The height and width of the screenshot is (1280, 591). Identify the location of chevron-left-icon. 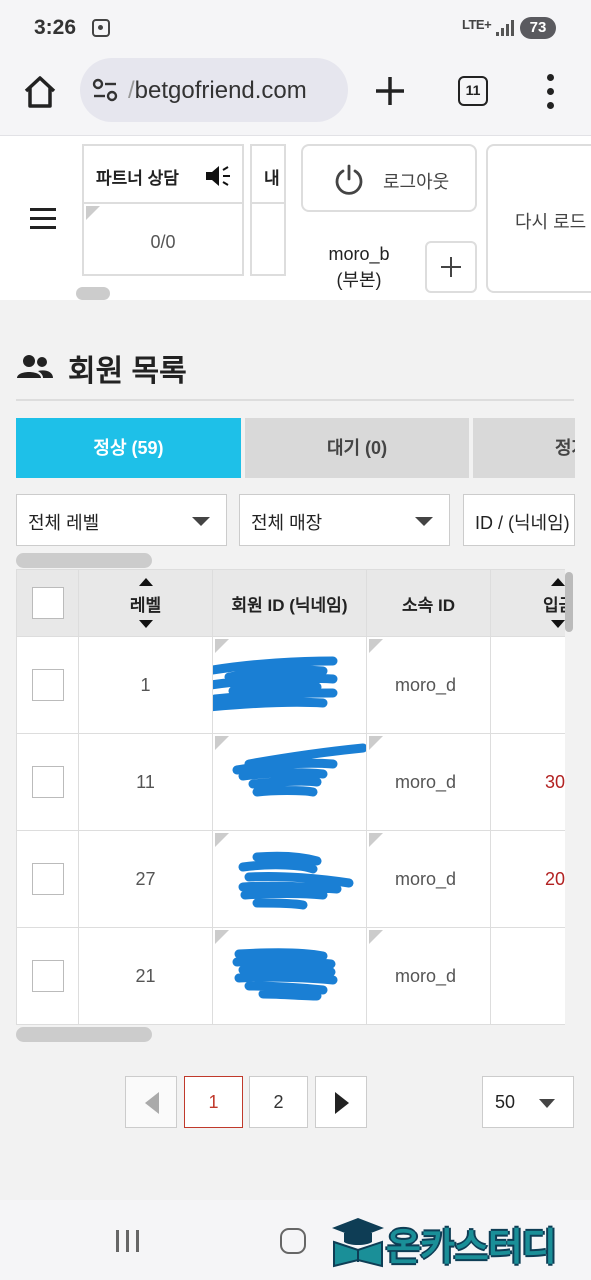
(152, 1103).